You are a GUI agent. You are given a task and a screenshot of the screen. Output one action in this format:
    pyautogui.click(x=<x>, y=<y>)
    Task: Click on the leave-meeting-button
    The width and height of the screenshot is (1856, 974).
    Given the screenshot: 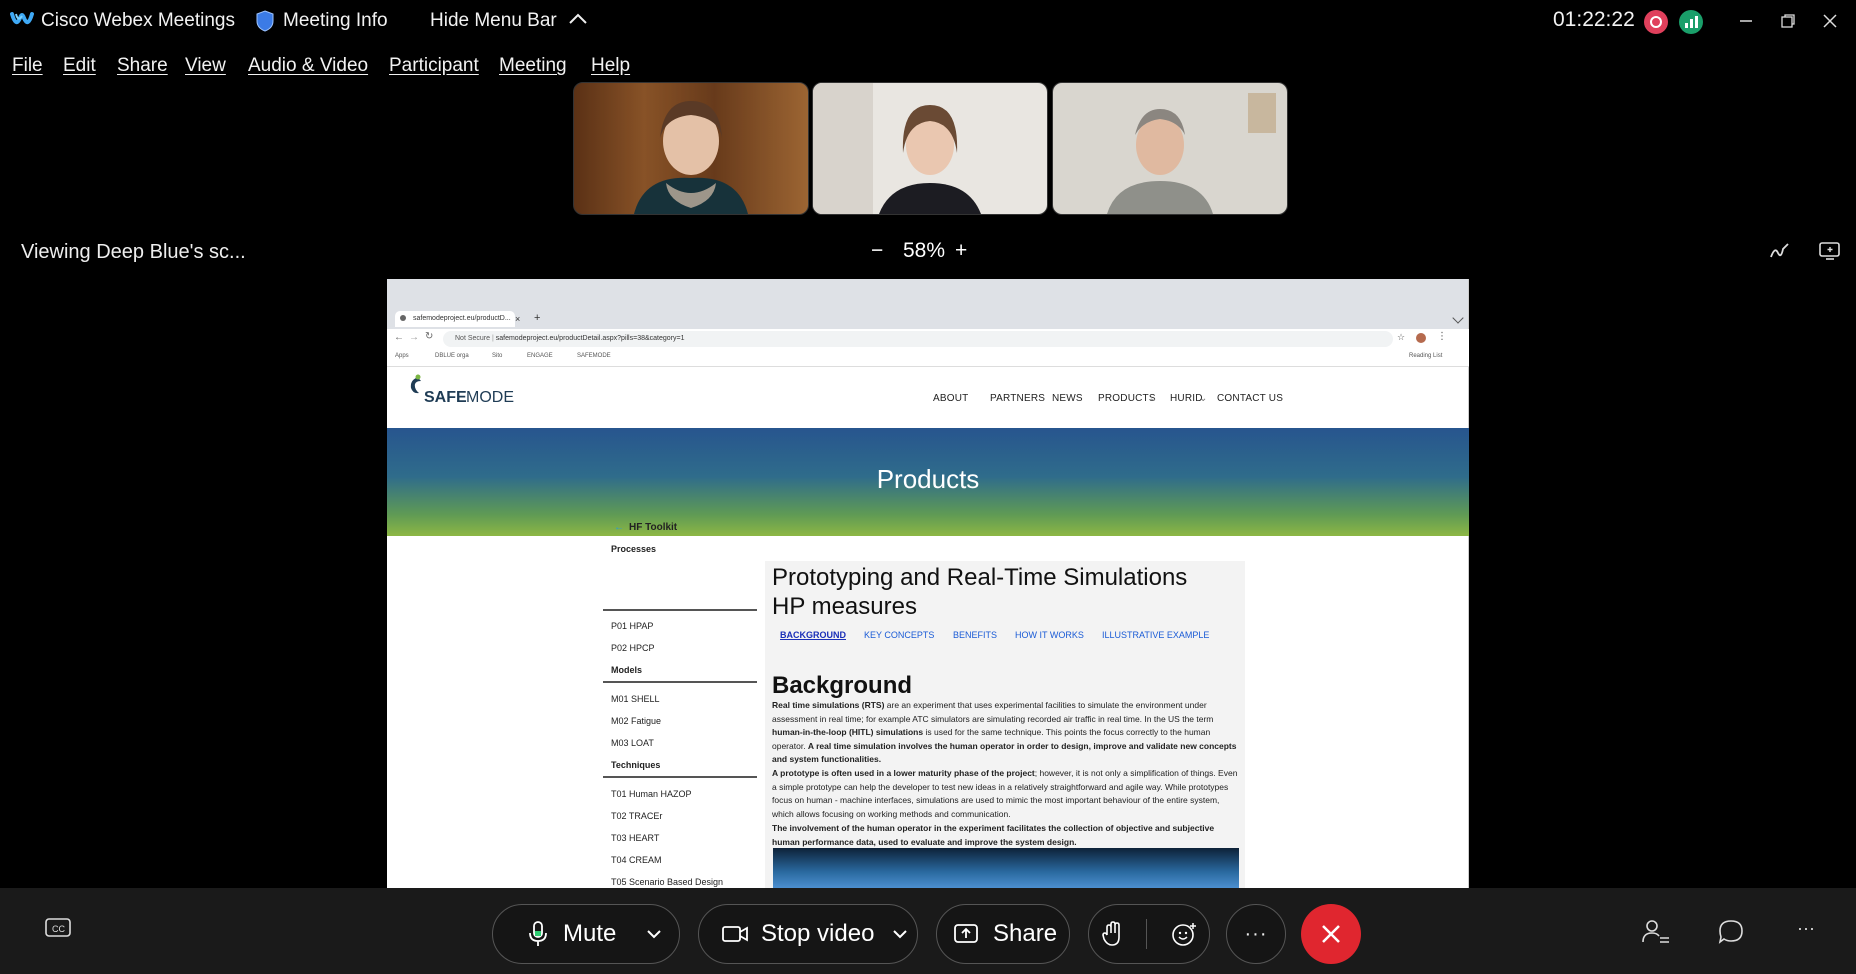 What is the action you would take?
    pyautogui.click(x=1331, y=934)
    